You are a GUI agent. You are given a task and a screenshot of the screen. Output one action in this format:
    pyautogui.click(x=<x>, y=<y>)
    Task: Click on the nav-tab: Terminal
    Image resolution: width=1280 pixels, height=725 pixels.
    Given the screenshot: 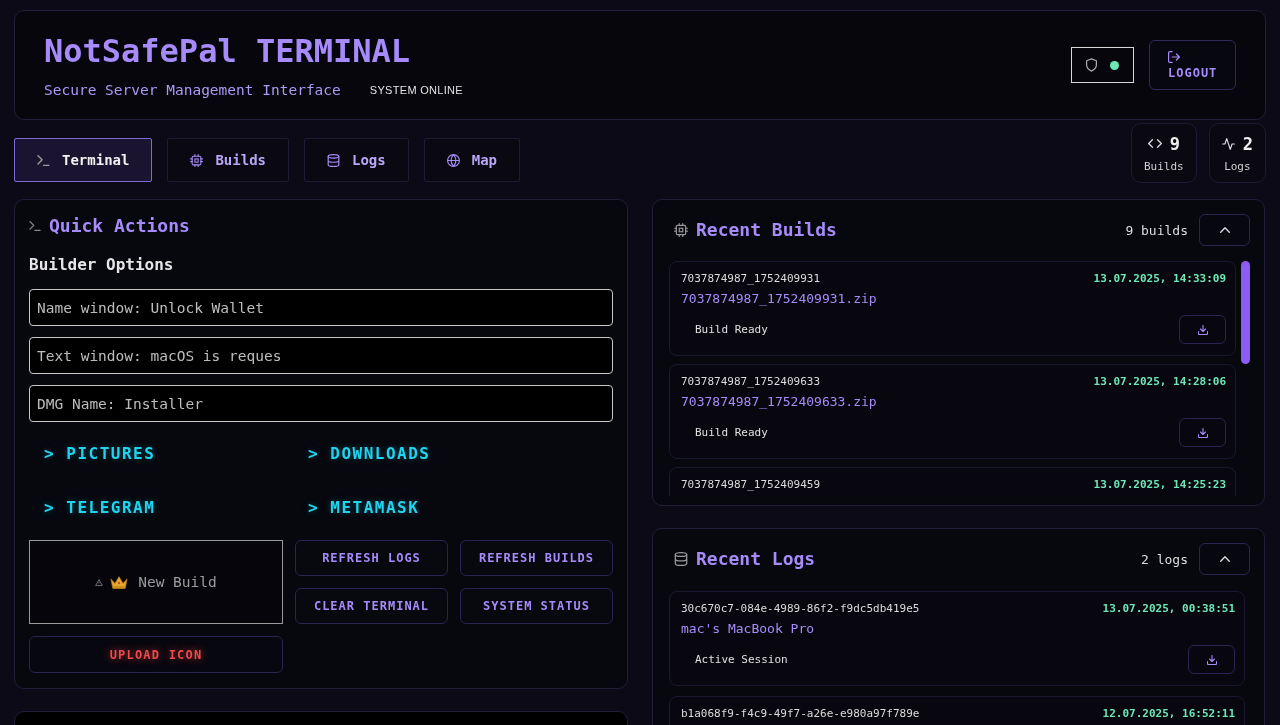 What is the action you would take?
    pyautogui.click(x=83, y=160)
    